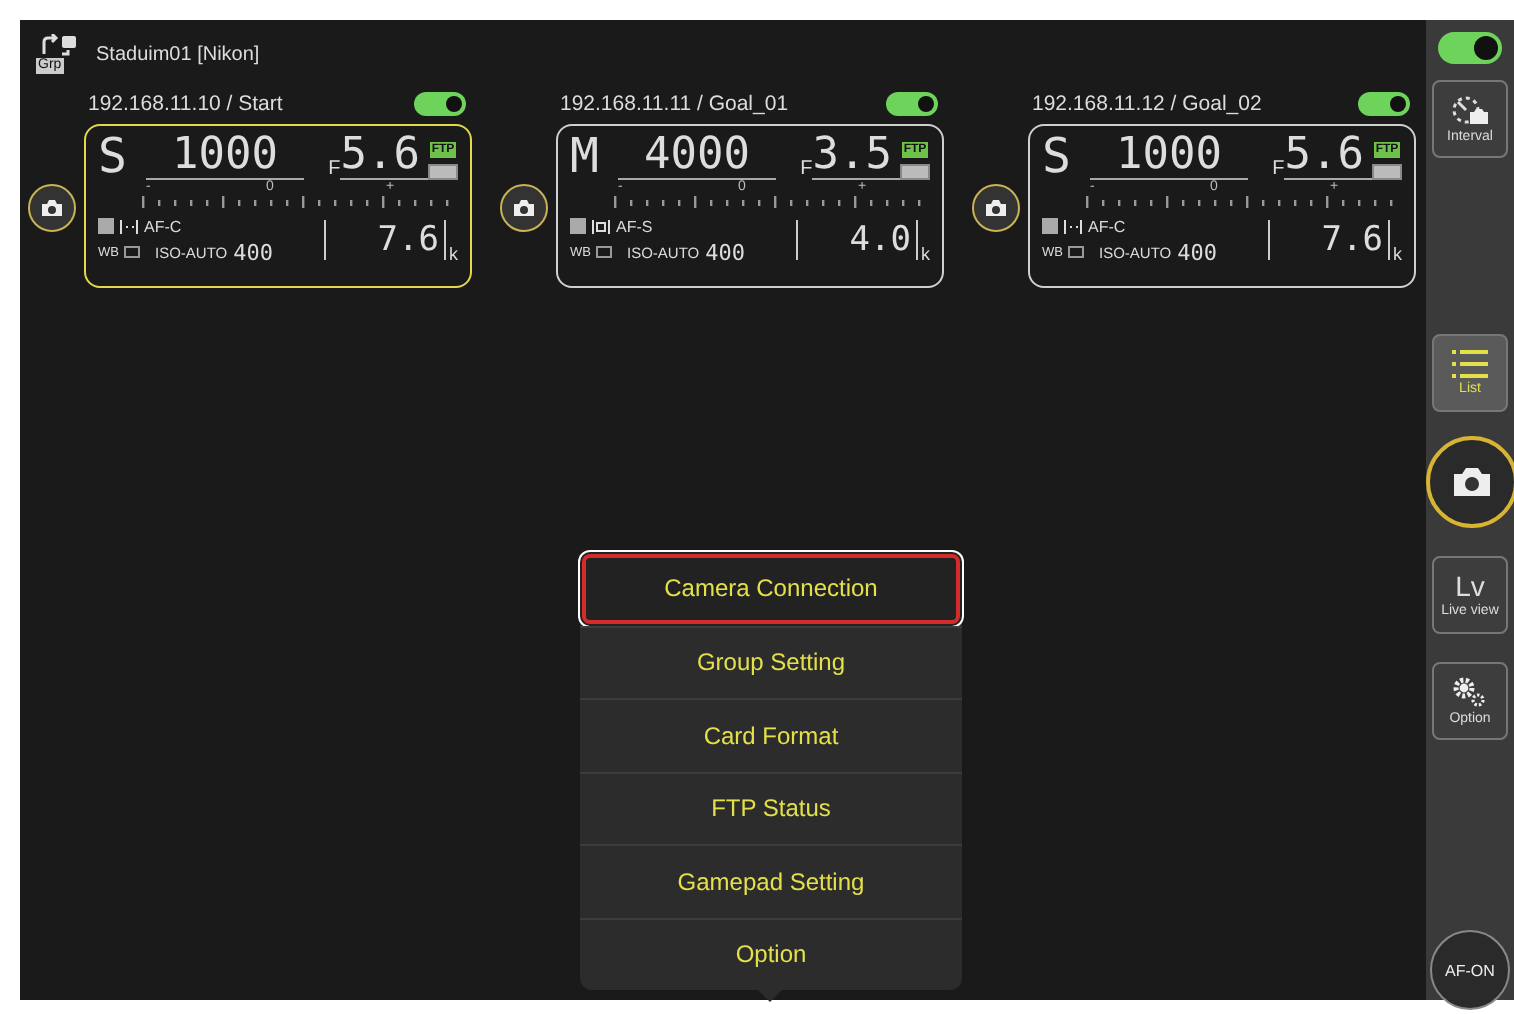  What do you see at coordinates (771, 807) in the screenshot?
I see `menu-item: FTP Status` at bounding box center [771, 807].